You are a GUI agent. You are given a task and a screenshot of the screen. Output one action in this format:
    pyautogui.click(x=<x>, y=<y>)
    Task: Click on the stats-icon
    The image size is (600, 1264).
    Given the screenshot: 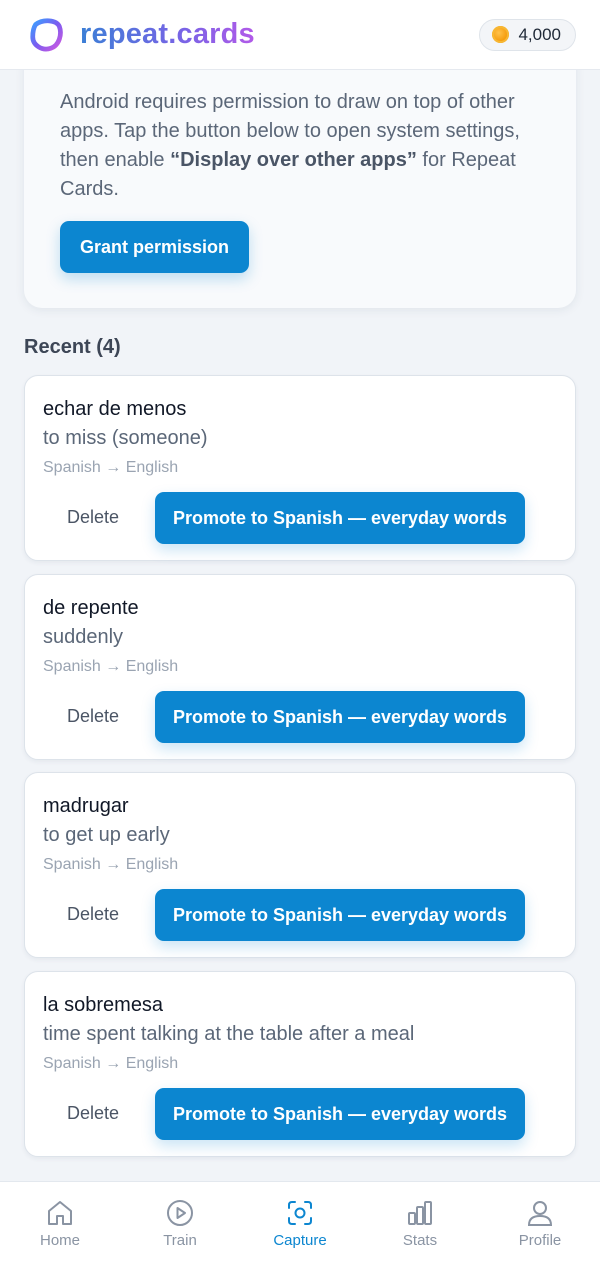 What is the action you would take?
    pyautogui.click(x=420, y=1213)
    